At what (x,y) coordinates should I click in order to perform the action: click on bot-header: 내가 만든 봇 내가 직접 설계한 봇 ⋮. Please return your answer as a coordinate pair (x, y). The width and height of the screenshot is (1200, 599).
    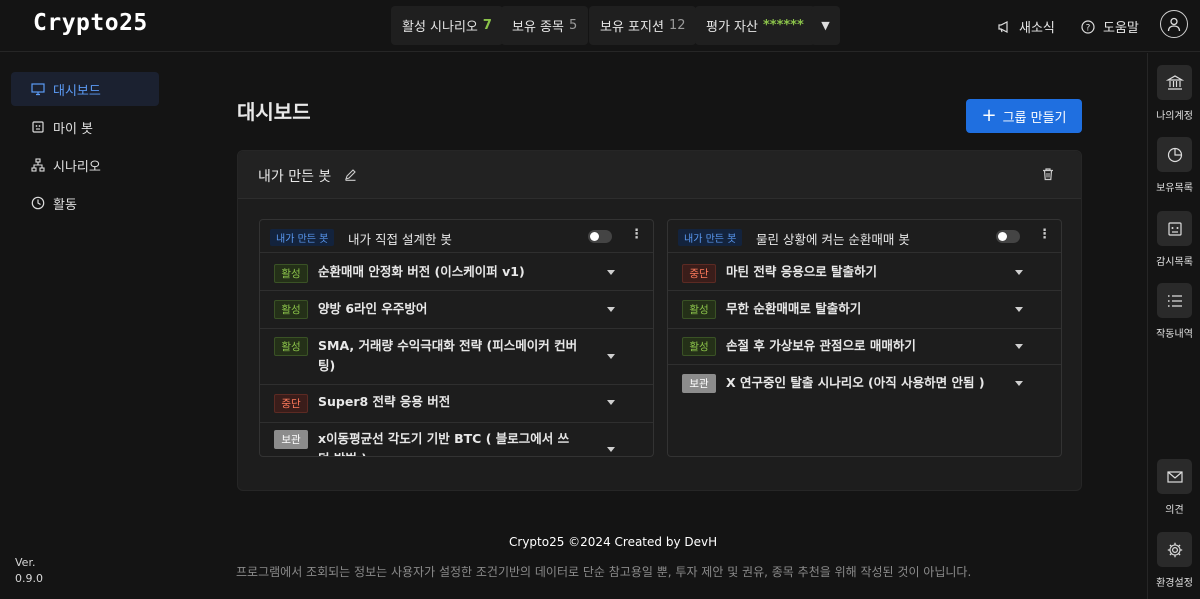
    Looking at the image, I should click on (456, 236).